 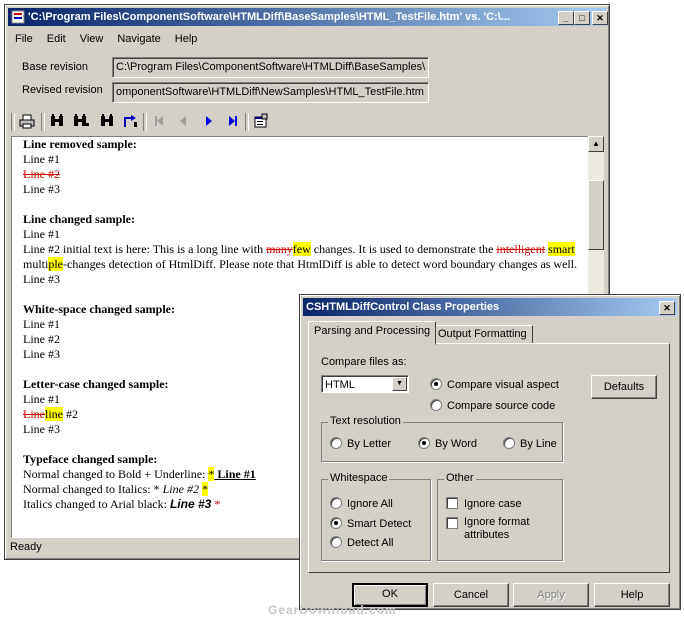 What do you see at coordinates (361, 504) in the screenshot?
I see `ignore-all-radio: Ignore All` at bounding box center [361, 504].